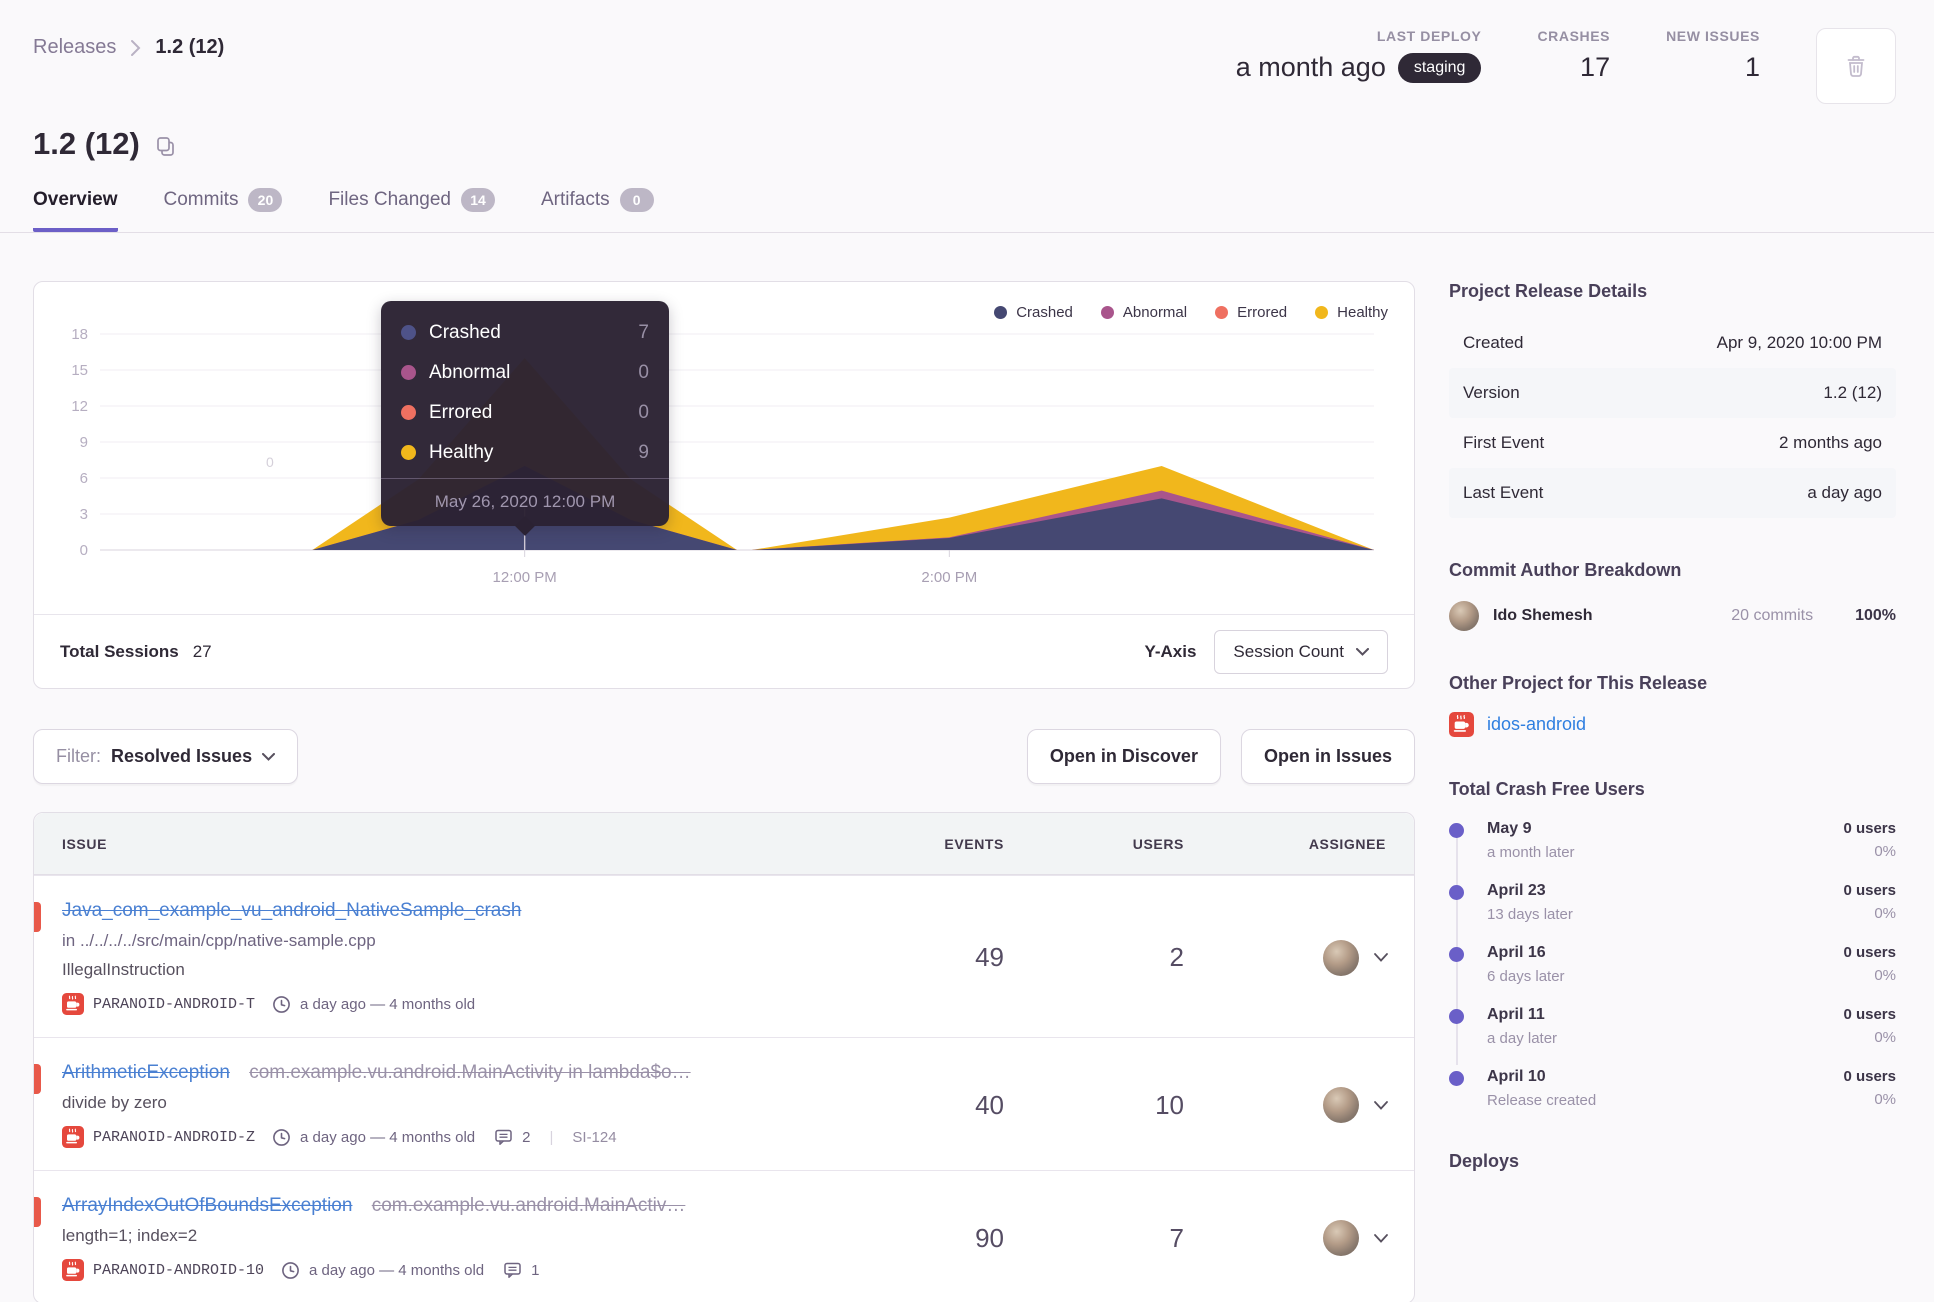 Image resolution: width=1934 pixels, height=1302 pixels. I want to click on tooltip-dot-healthy, so click(408, 452).